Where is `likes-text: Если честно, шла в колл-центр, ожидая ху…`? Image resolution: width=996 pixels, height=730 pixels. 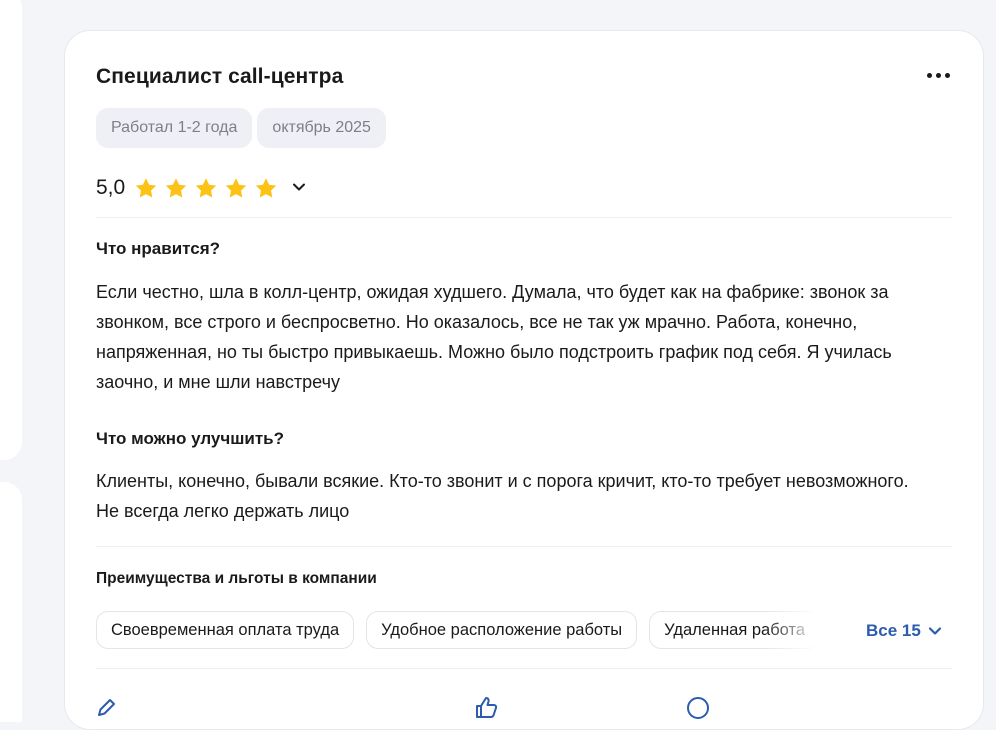
likes-text: Если честно, шла в колл-центр, ожидая ху… is located at coordinates (494, 337).